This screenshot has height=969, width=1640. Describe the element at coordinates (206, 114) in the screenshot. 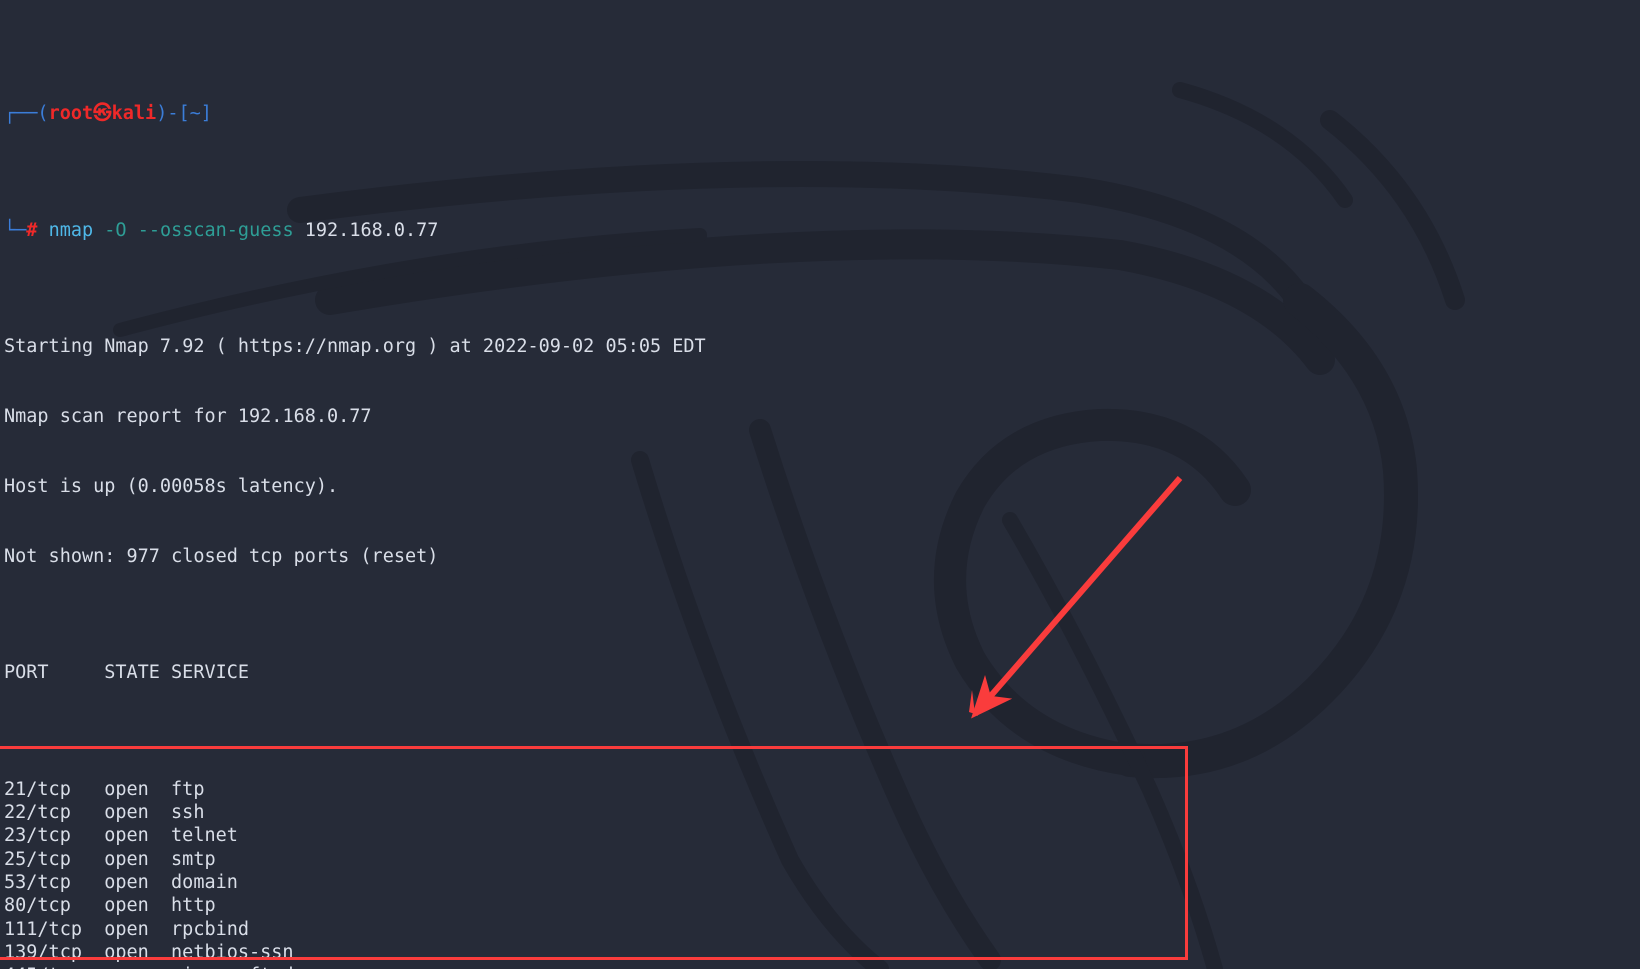

I see `prompt-bracket-end: ]` at that location.